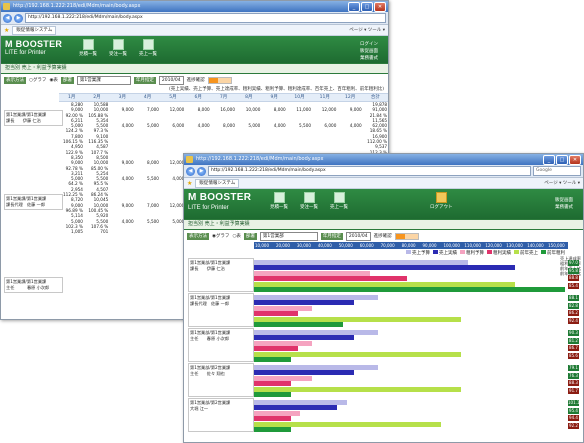 This screenshot has height=443, width=584. What do you see at coordinates (25, 53) in the screenshot?
I see `app-logo-sub: LITE for Printer` at bounding box center [25, 53].